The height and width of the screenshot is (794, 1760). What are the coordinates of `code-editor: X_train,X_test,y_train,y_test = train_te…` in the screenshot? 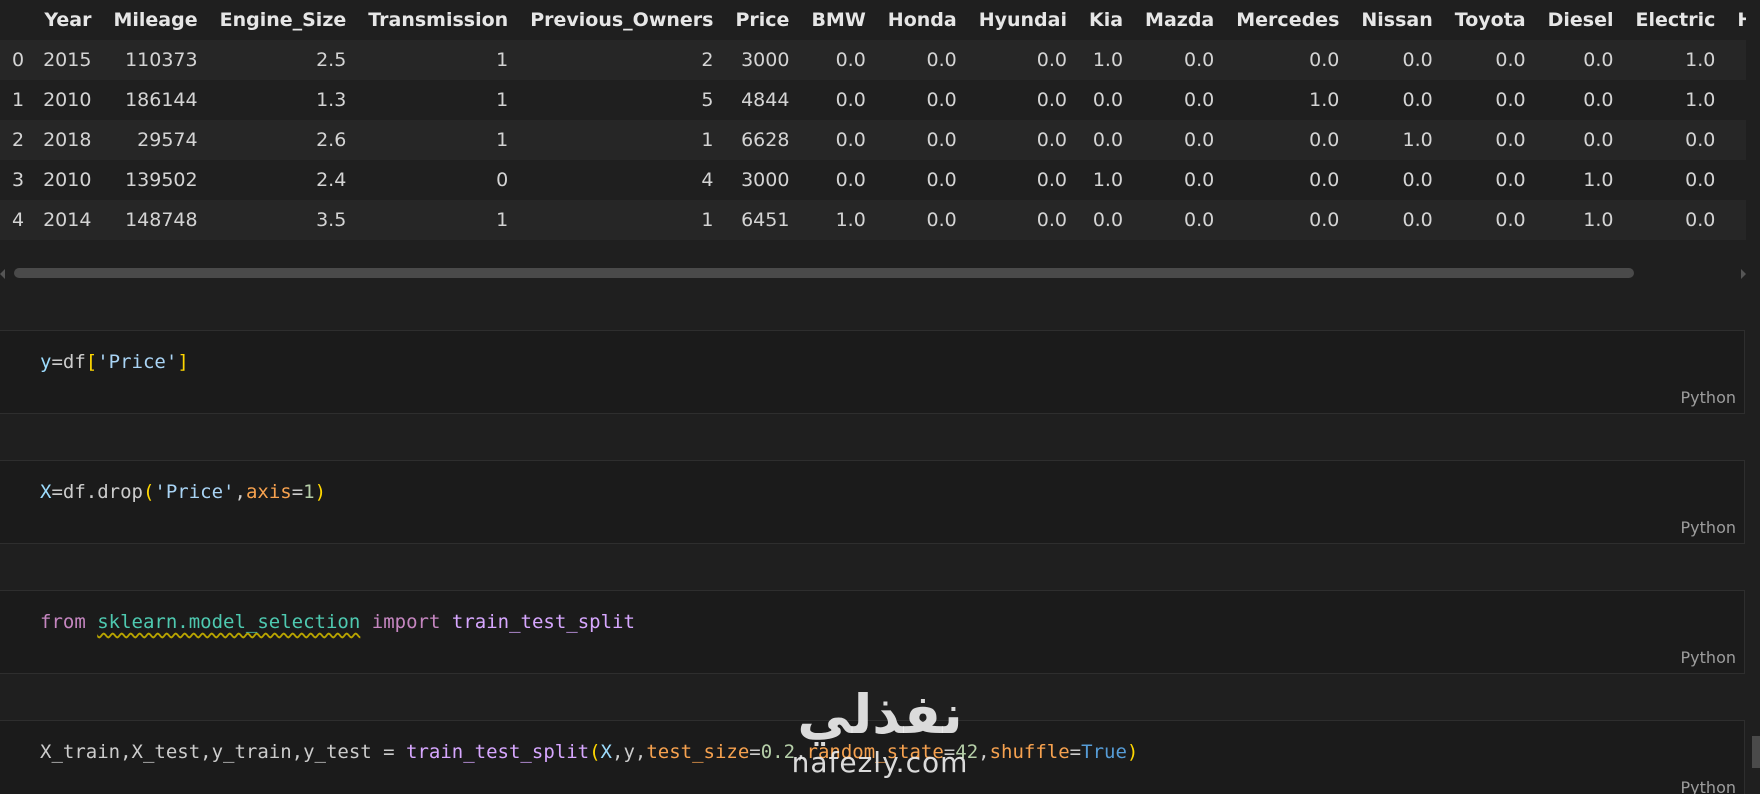 It's located at (589, 752).